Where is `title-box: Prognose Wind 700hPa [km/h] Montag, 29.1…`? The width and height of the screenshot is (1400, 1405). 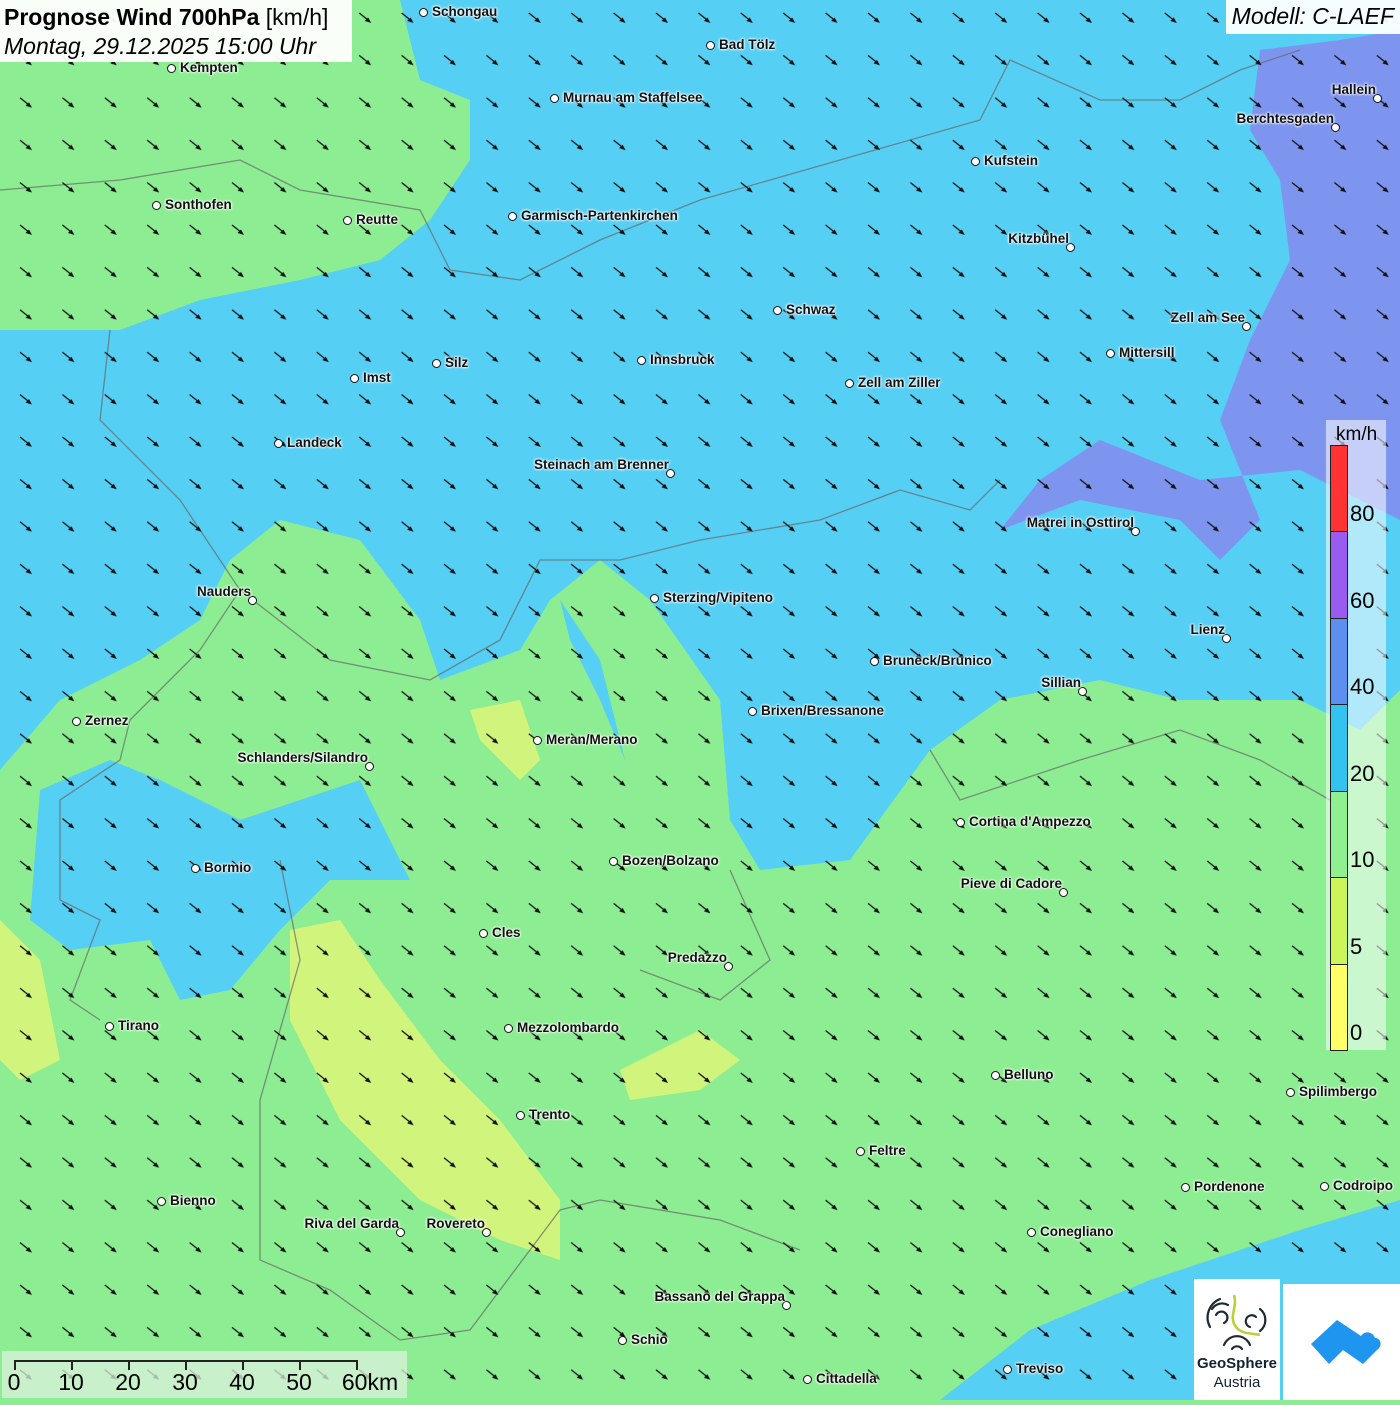
title-box: Prognose Wind 700hPa [km/h] Montag, 29.1… is located at coordinates (176, 31).